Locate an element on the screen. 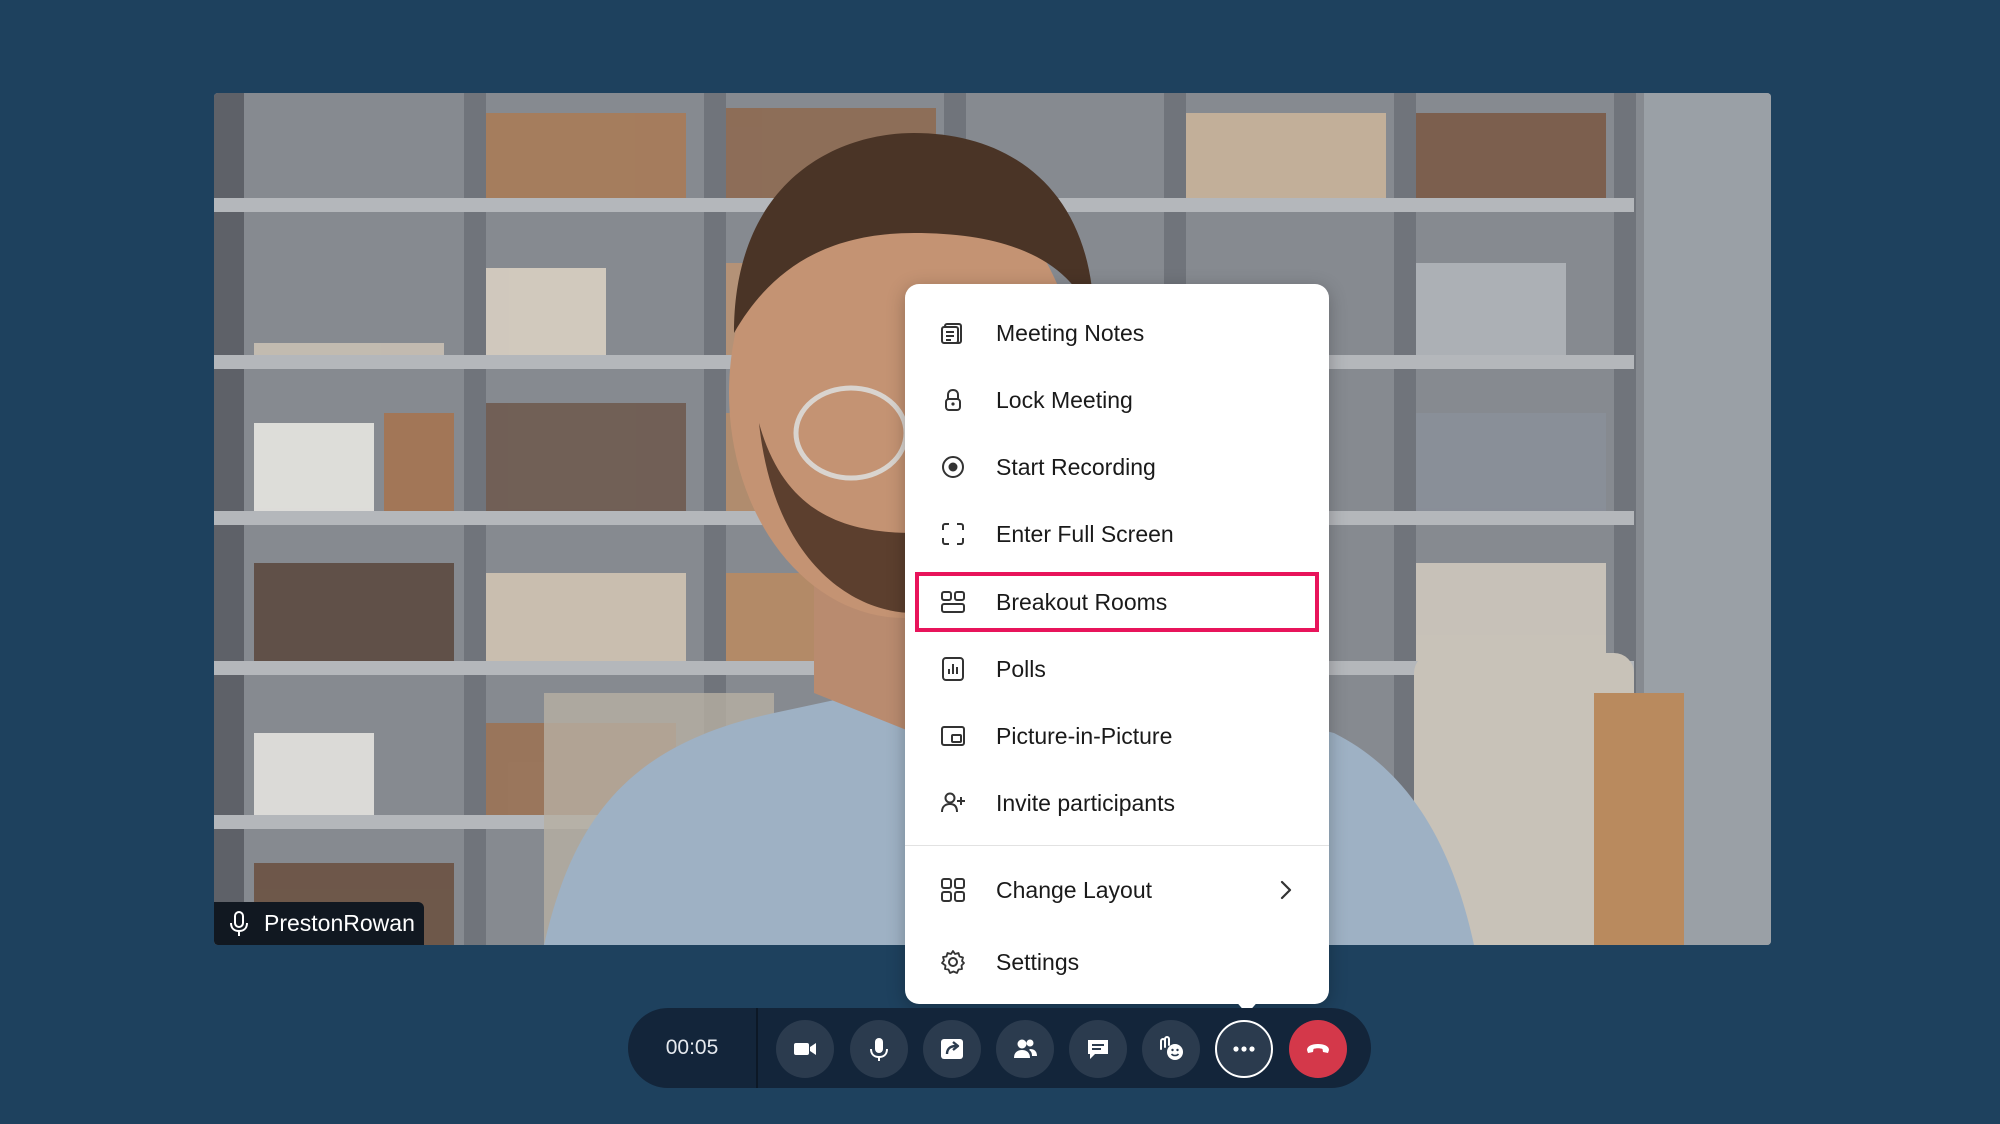 The width and height of the screenshot is (2000, 1124). menu-item-invite-participants: Invite participants is located at coordinates (1117, 803).